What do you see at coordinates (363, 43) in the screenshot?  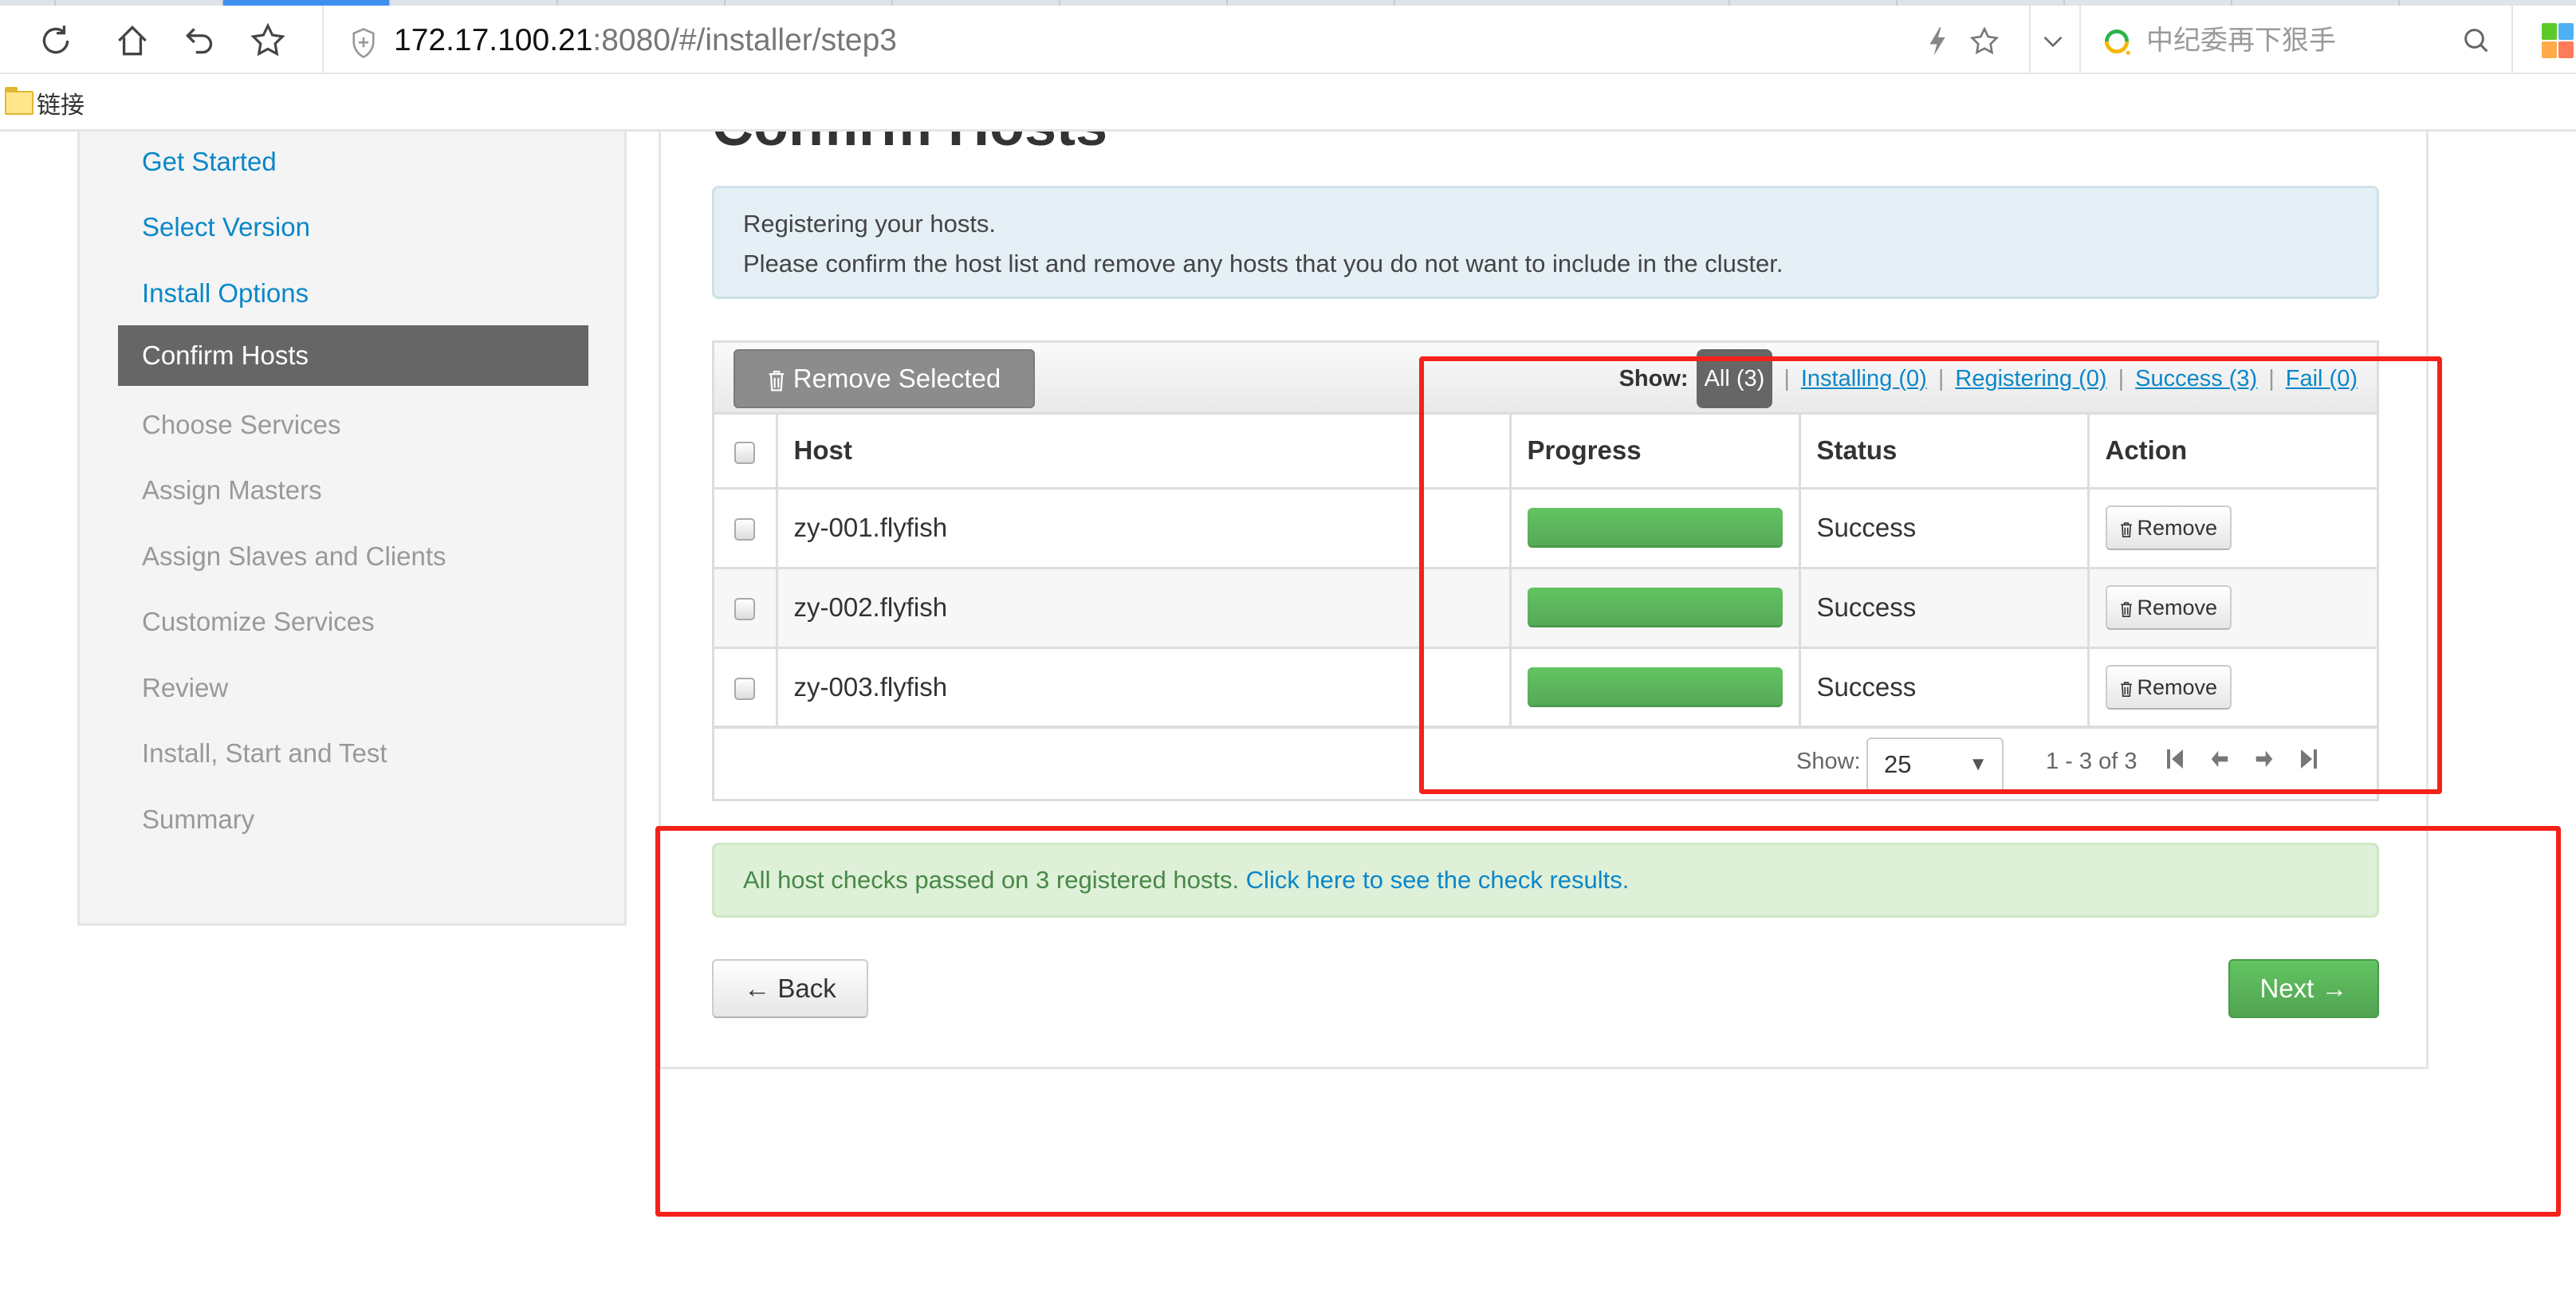 I see `shield-icon` at bounding box center [363, 43].